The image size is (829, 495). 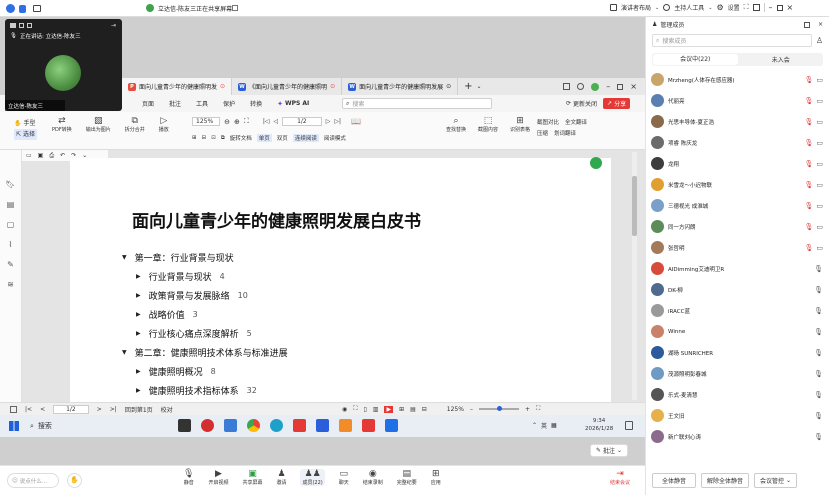 I want to click on zoom-in-icon: +, so click(x=527, y=409).